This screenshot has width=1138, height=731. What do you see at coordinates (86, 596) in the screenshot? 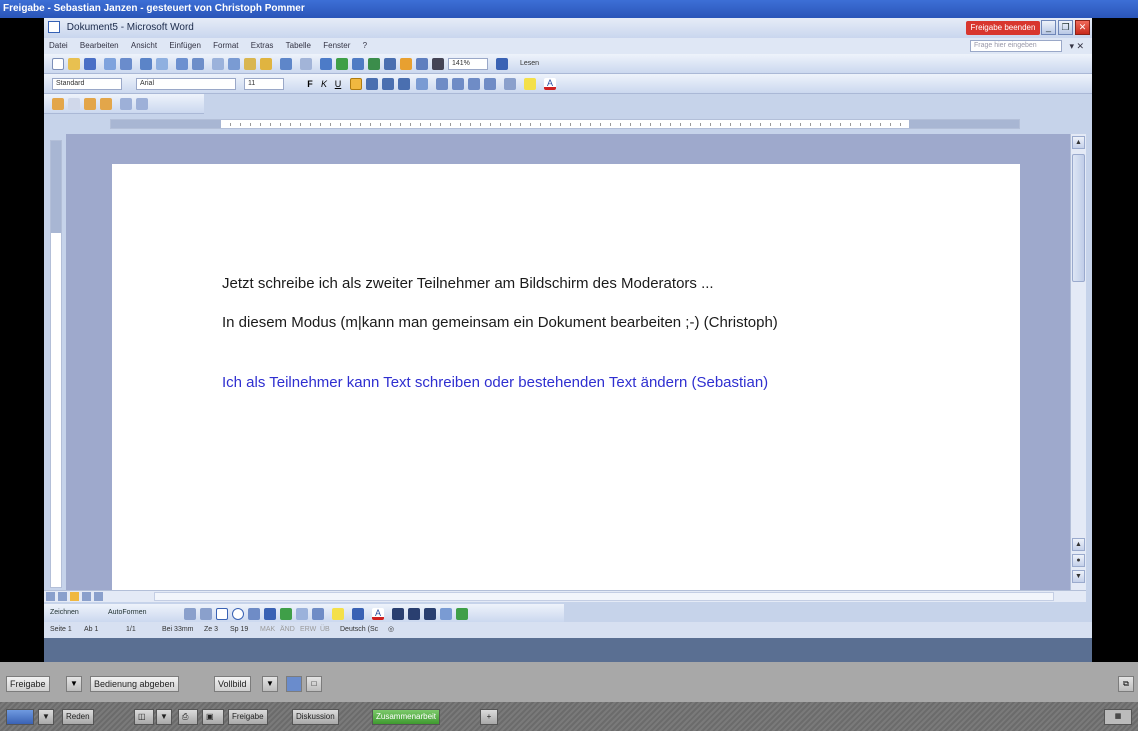
I see `outline-view-icon` at bounding box center [86, 596].